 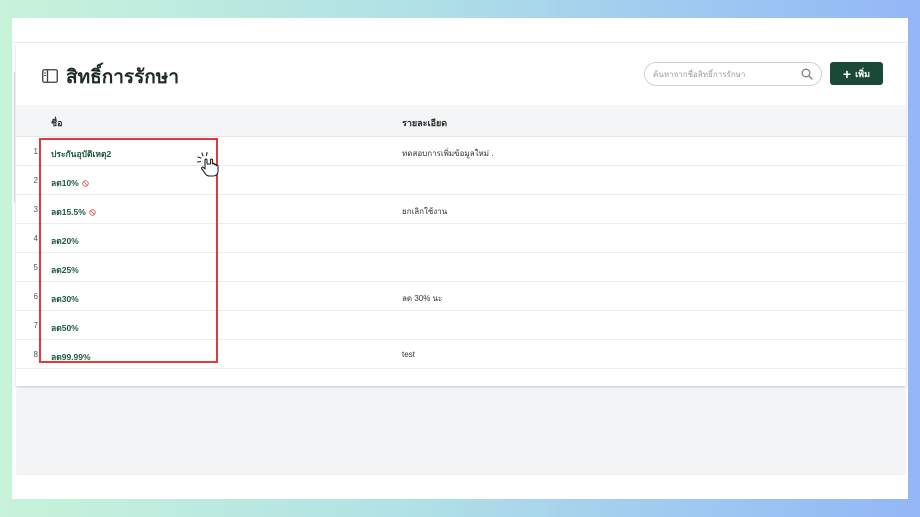 What do you see at coordinates (425, 211) in the screenshot?
I see `row-detail: ยกเลิกใช้งาน` at bounding box center [425, 211].